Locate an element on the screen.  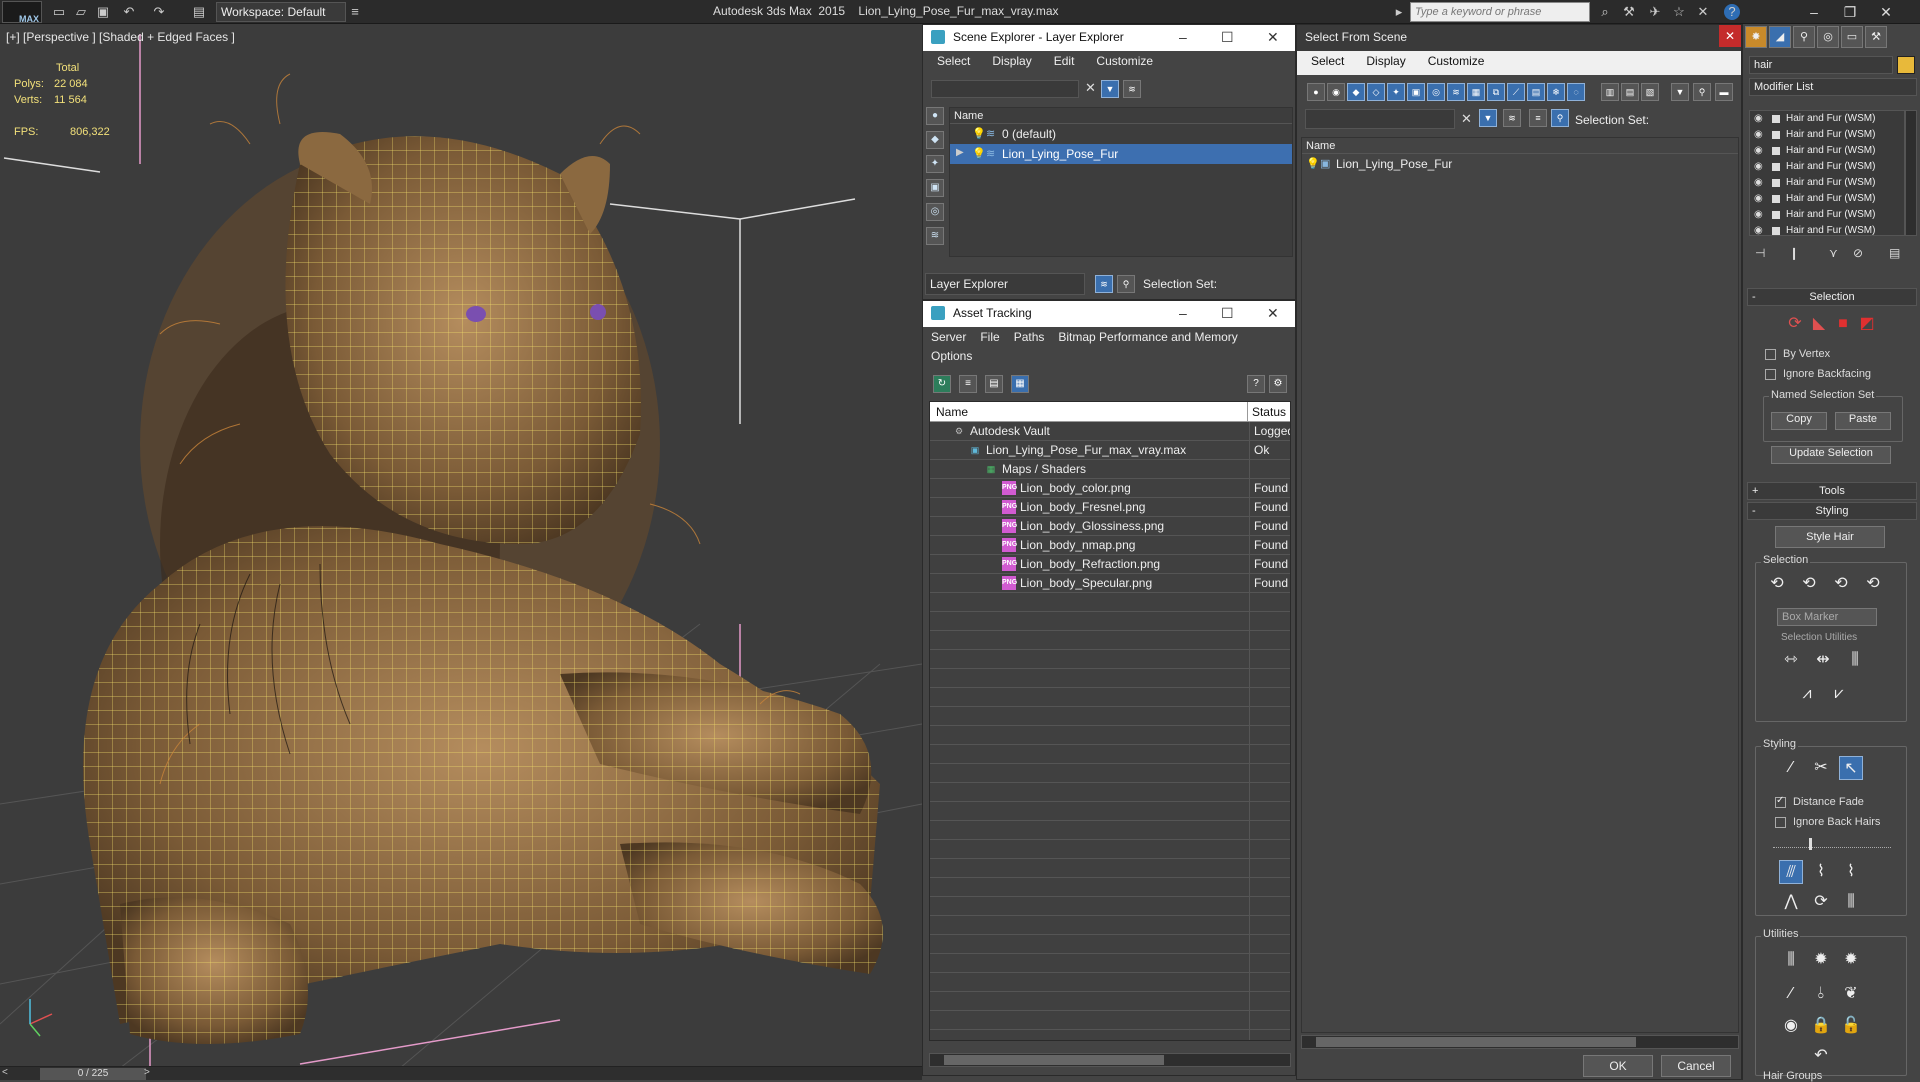
workspace-dropdown: Workspace: Default is located at coordinates (281, 12).